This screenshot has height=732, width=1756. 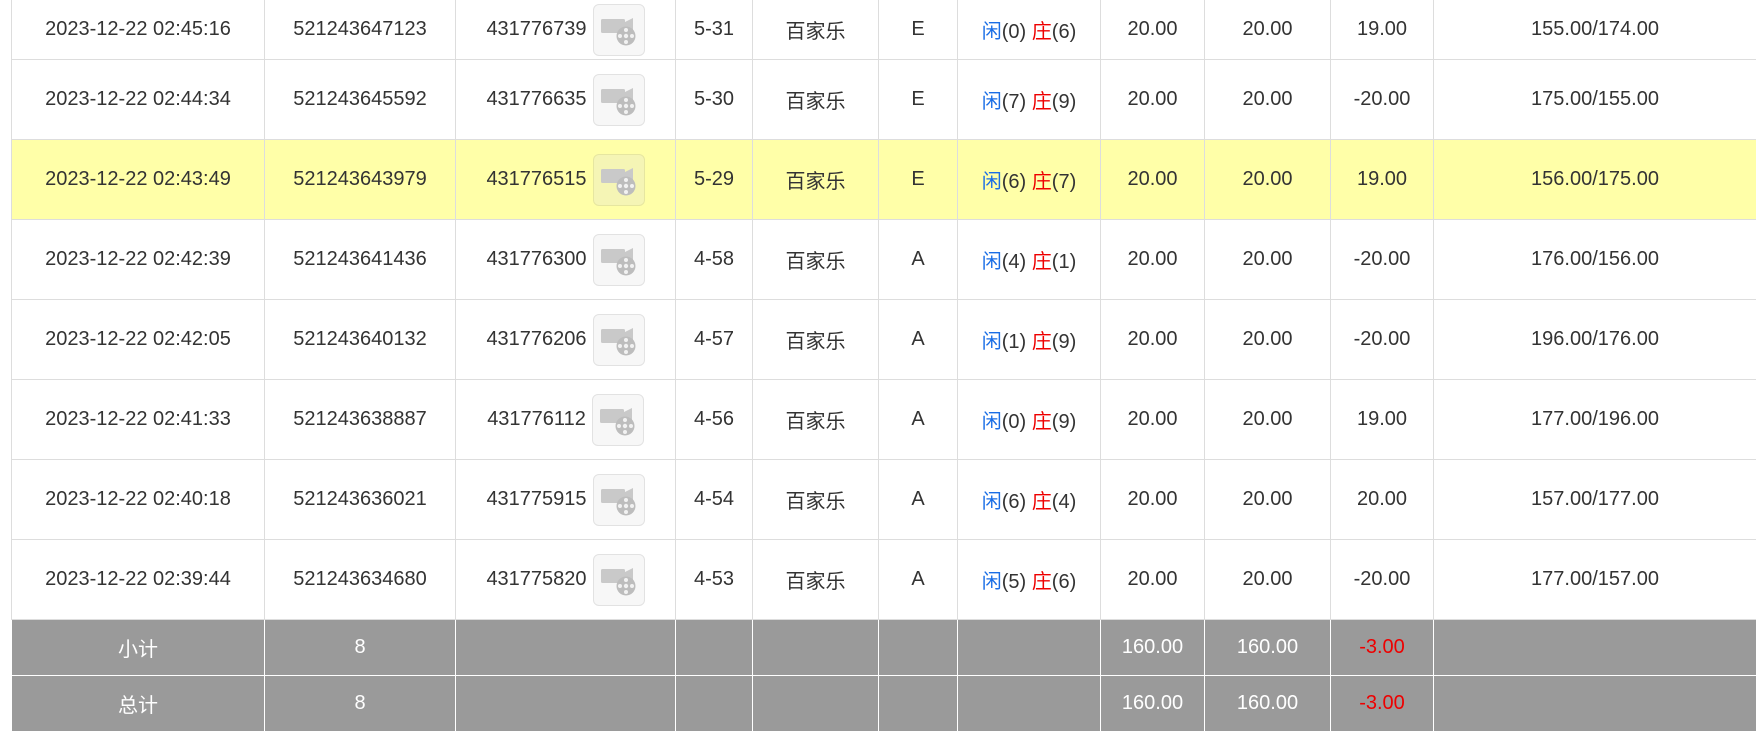 I want to click on bet-id: 521243636021, so click(x=360, y=500).